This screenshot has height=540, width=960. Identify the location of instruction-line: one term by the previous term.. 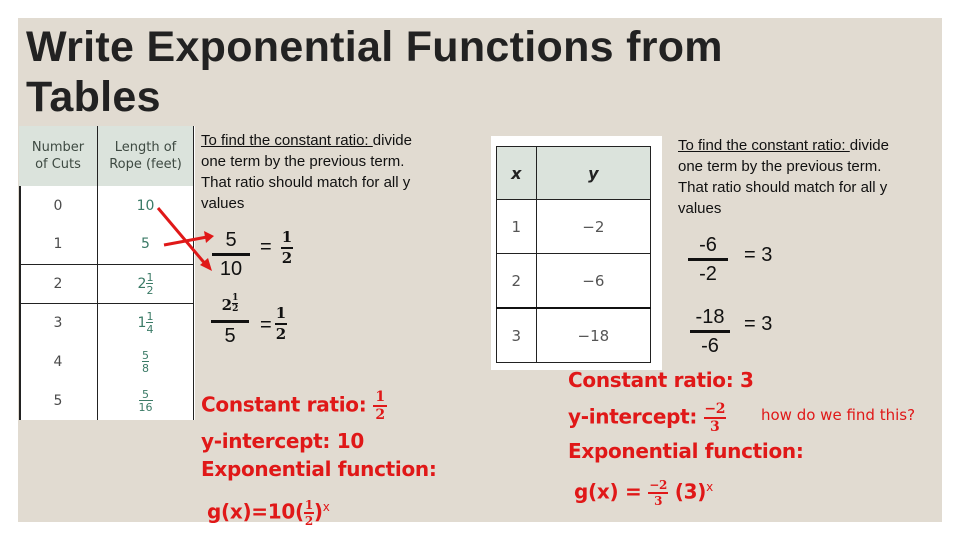
(780, 166).